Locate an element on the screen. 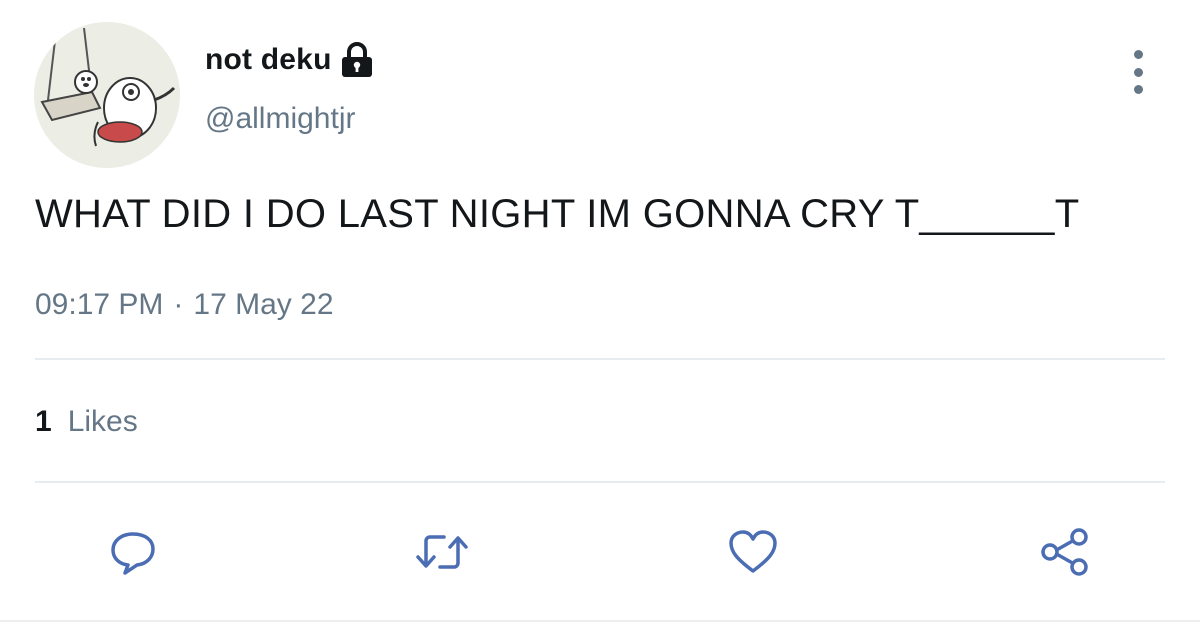 This screenshot has height=637, width=1200. reply-button is located at coordinates (133, 552).